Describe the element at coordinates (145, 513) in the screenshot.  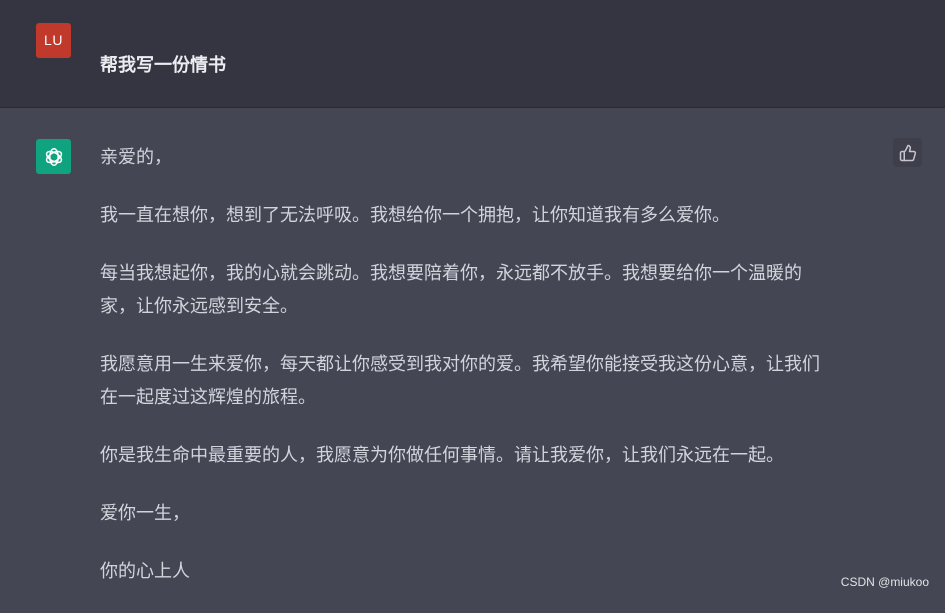
I see `answer-paragraph: 爱你一生，` at that location.